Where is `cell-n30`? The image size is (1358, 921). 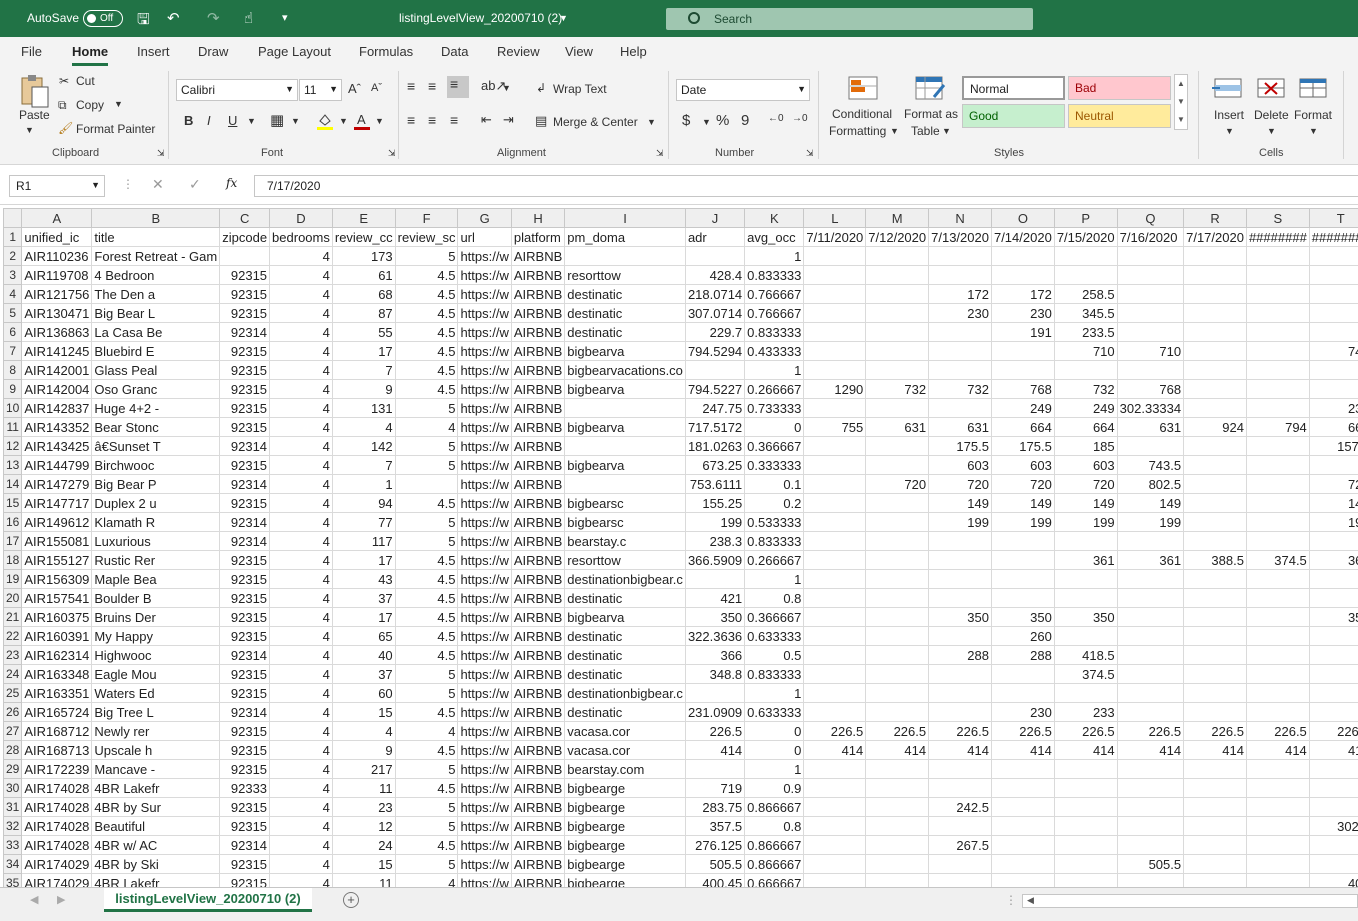
cell-n30 is located at coordinates (960, 788).